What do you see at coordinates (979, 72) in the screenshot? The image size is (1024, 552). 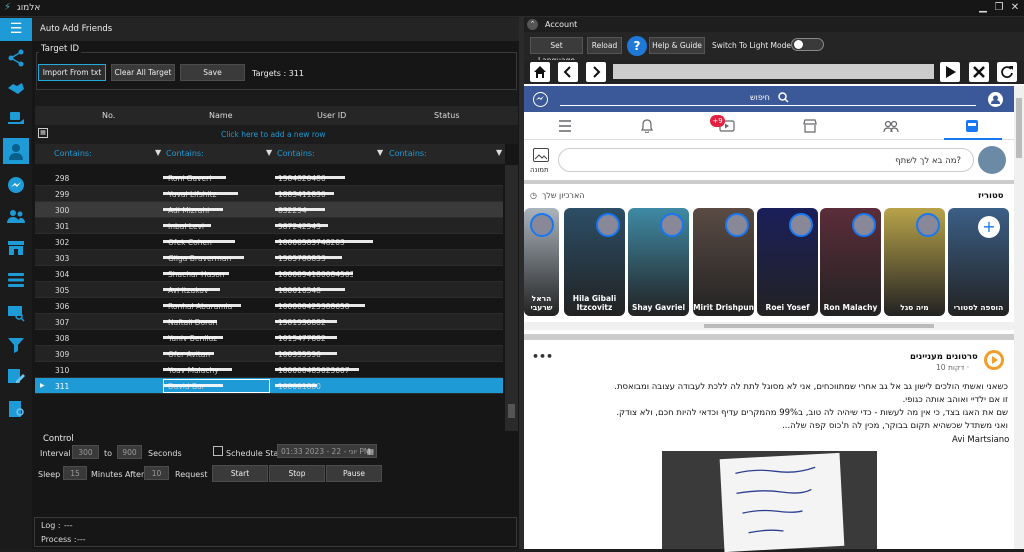 I see `stop-load-icon` at bounding box center [979, 72].